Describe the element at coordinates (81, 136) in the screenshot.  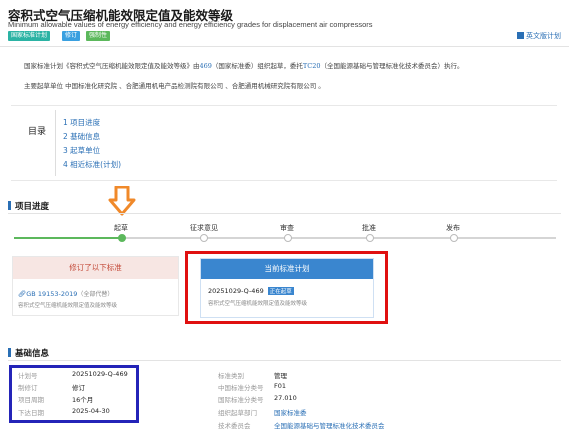
I see `toc-item-basic-info: 2 基础信息` at that location.